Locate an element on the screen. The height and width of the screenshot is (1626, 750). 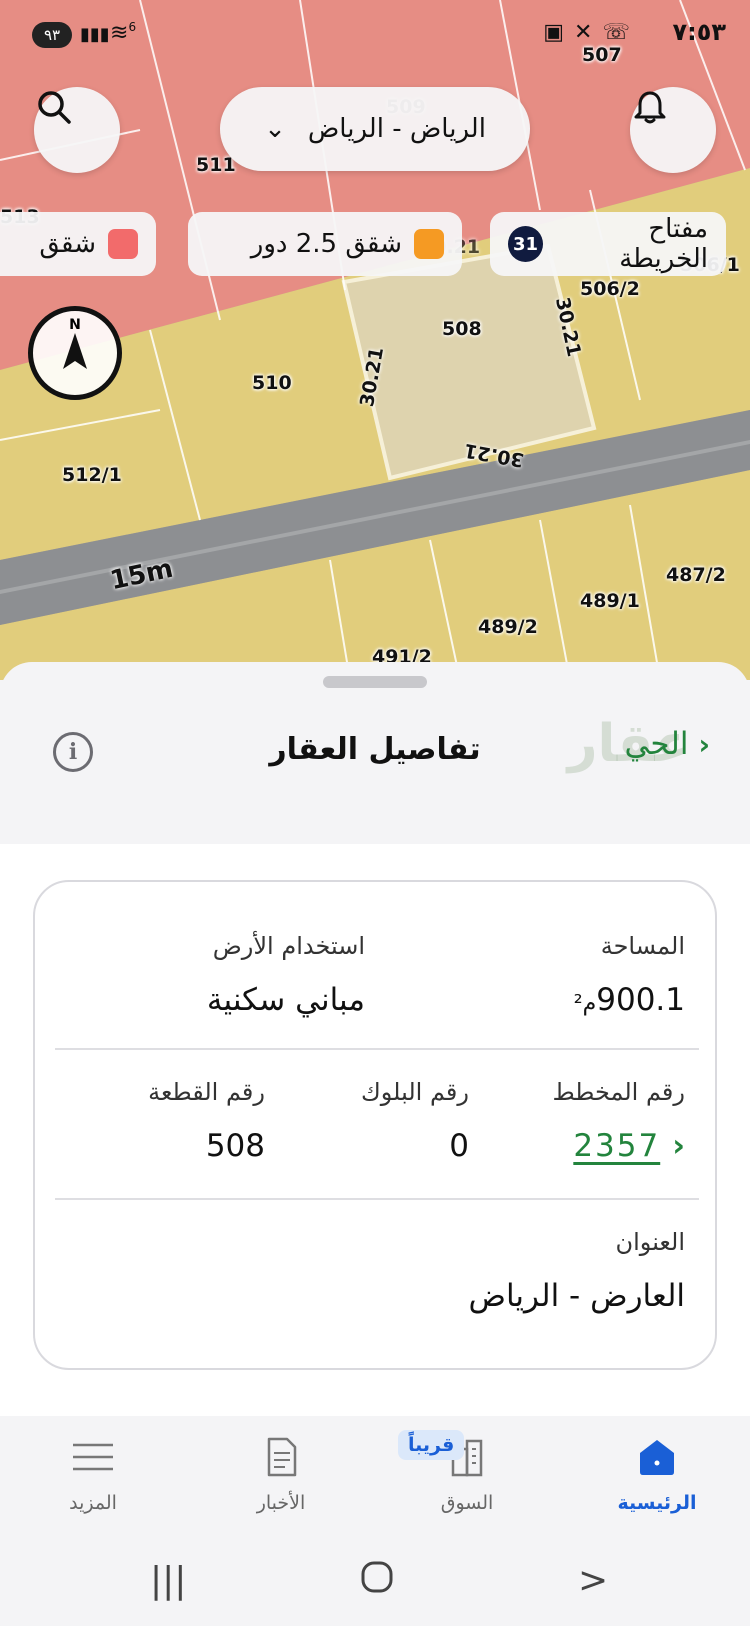
battery-indicator: ٩٣ is located at coordinates (52, 35).